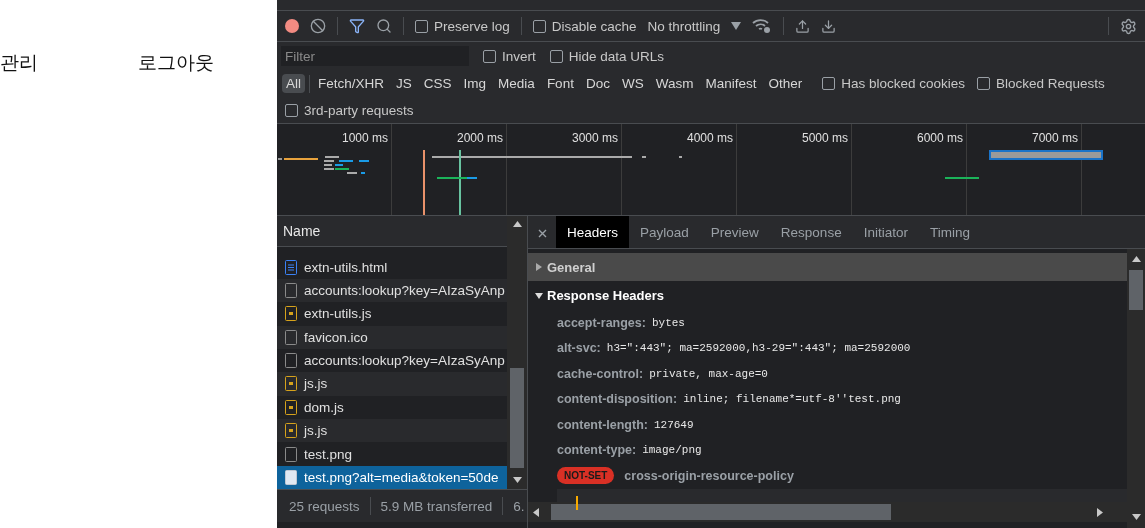 The height and width of the screenshot is (528, 1145). I want to click on checkbox: 3rd-party requests, so click(349, 110).